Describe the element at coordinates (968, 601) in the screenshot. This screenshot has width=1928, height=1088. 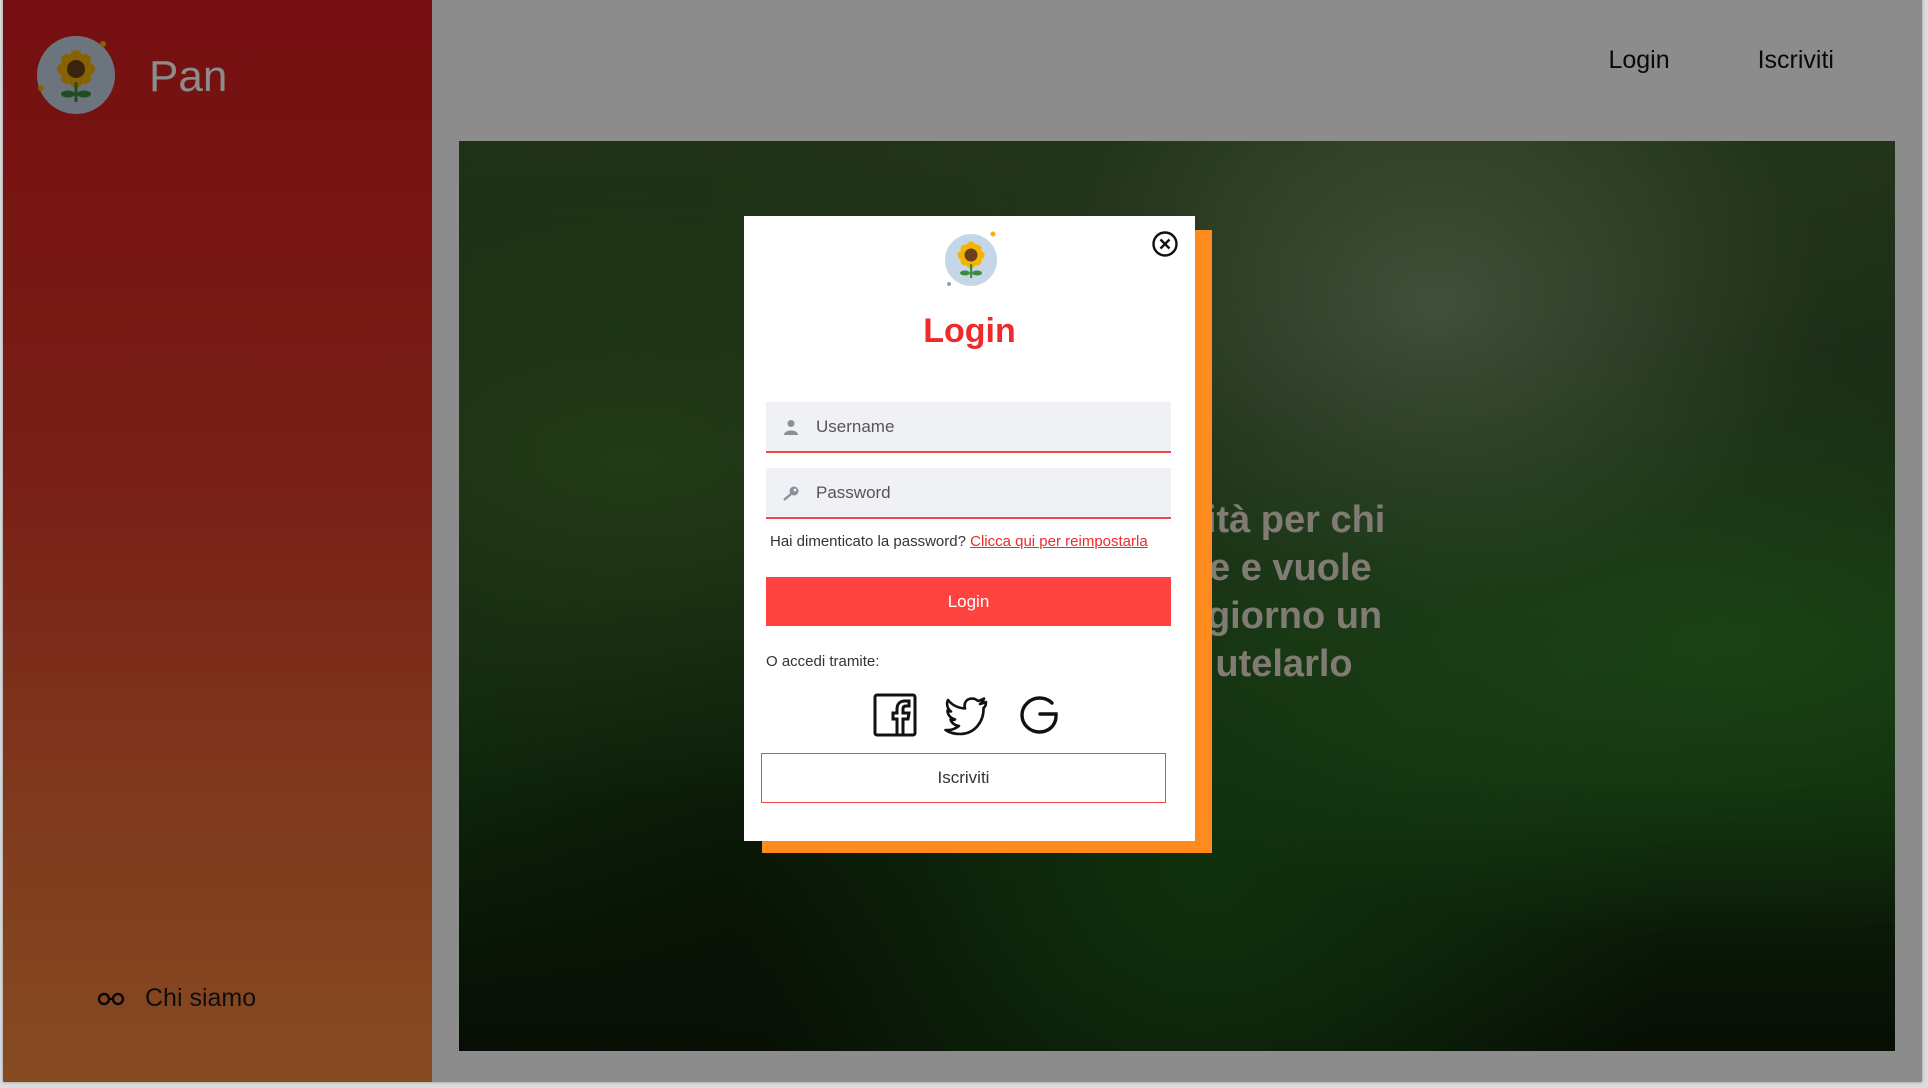
I see `login-button: Login` at that location.